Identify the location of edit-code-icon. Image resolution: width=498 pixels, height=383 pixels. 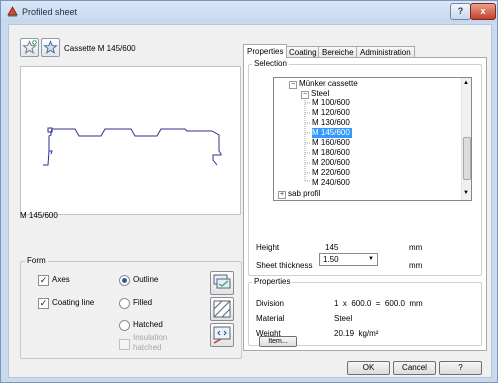
(222, 335).